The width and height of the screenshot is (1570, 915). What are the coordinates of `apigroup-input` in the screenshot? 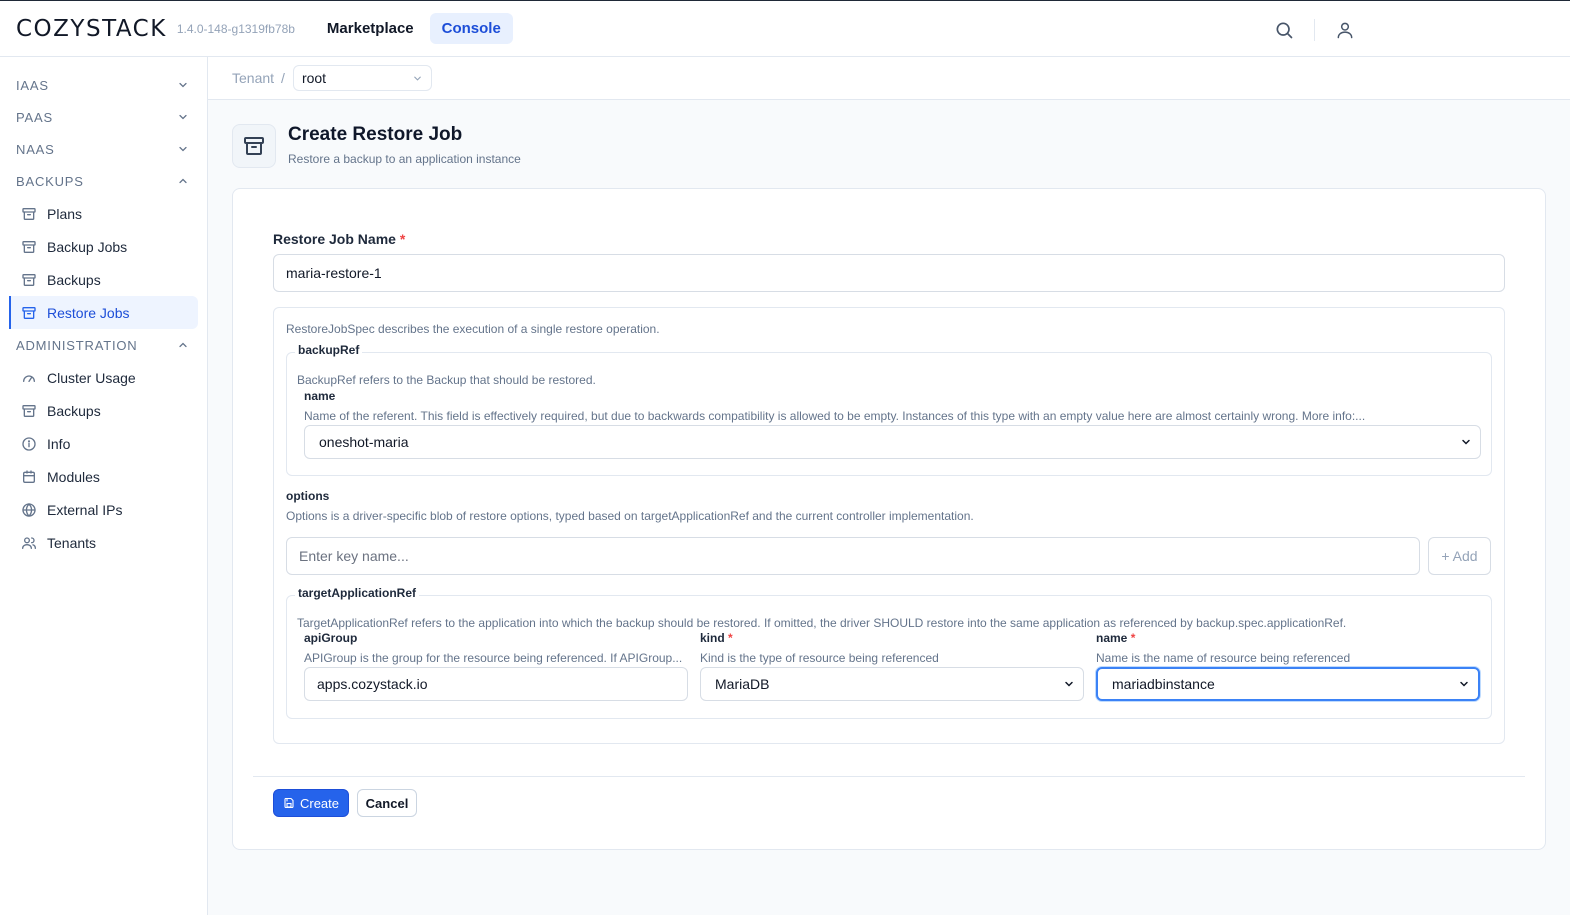 It's located at (496, 684).